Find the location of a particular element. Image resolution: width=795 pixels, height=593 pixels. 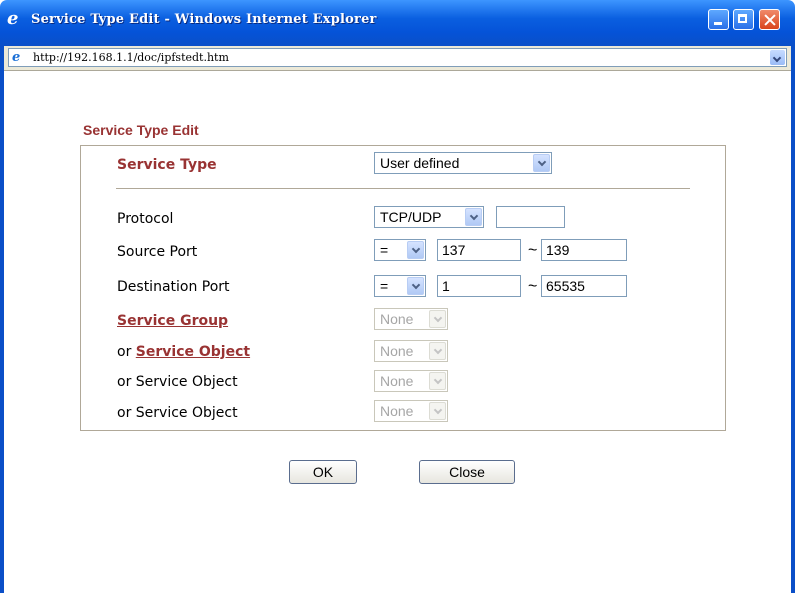

service-object-2-label: or Service Object is located at coordinates (177, 382).